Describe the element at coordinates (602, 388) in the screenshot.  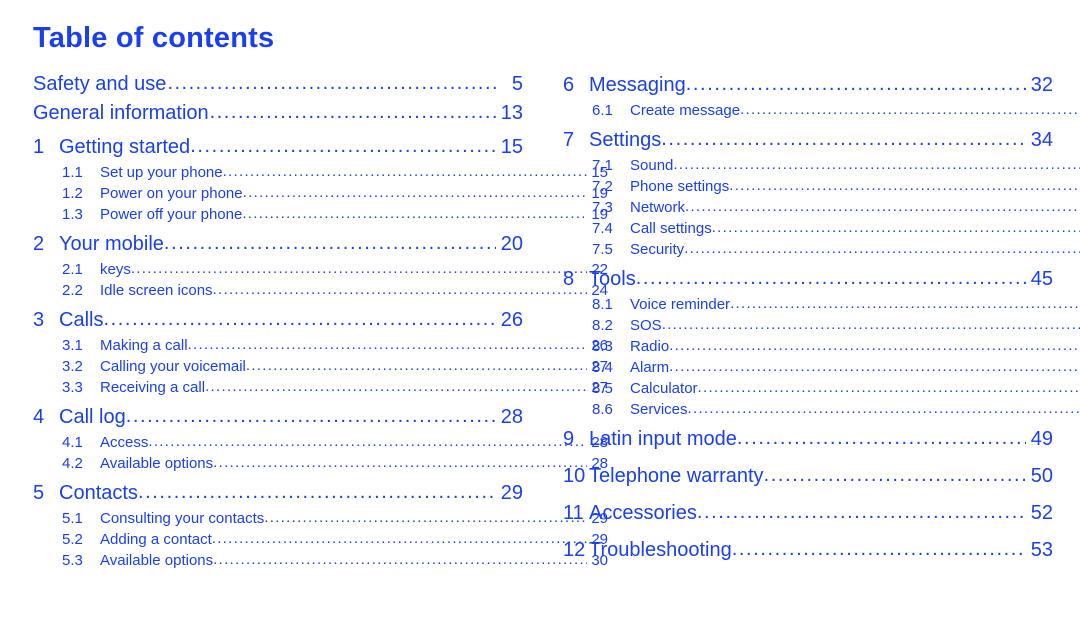
I see `toc-entry-number: 8.5` at that location.